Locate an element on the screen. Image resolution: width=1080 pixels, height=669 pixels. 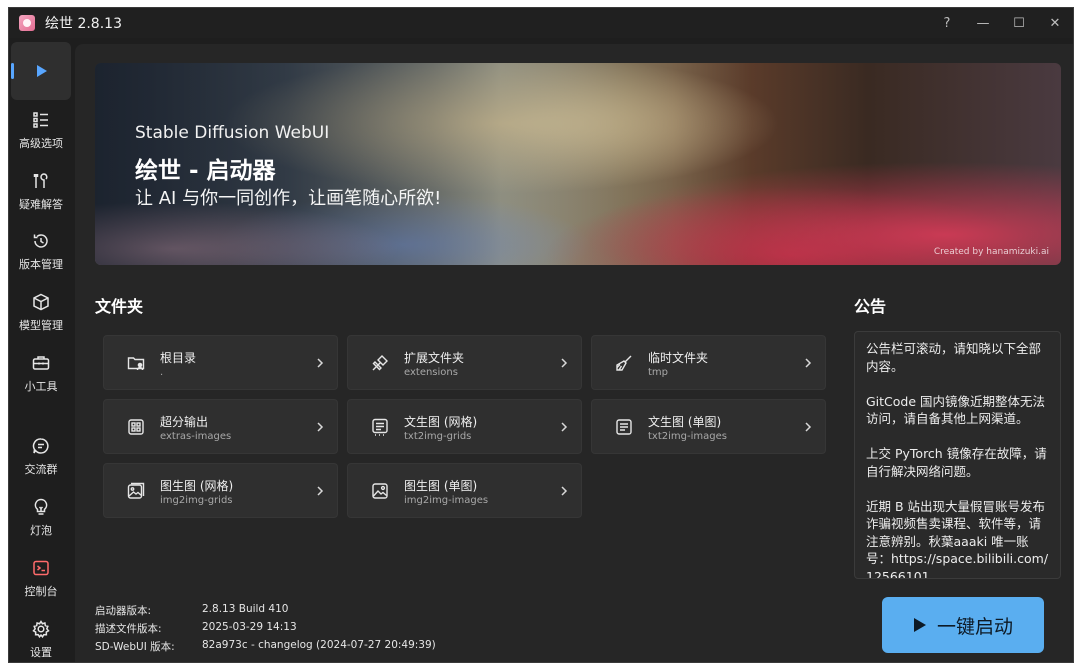
minimize-icon: — is located at coordinates (983, 23).